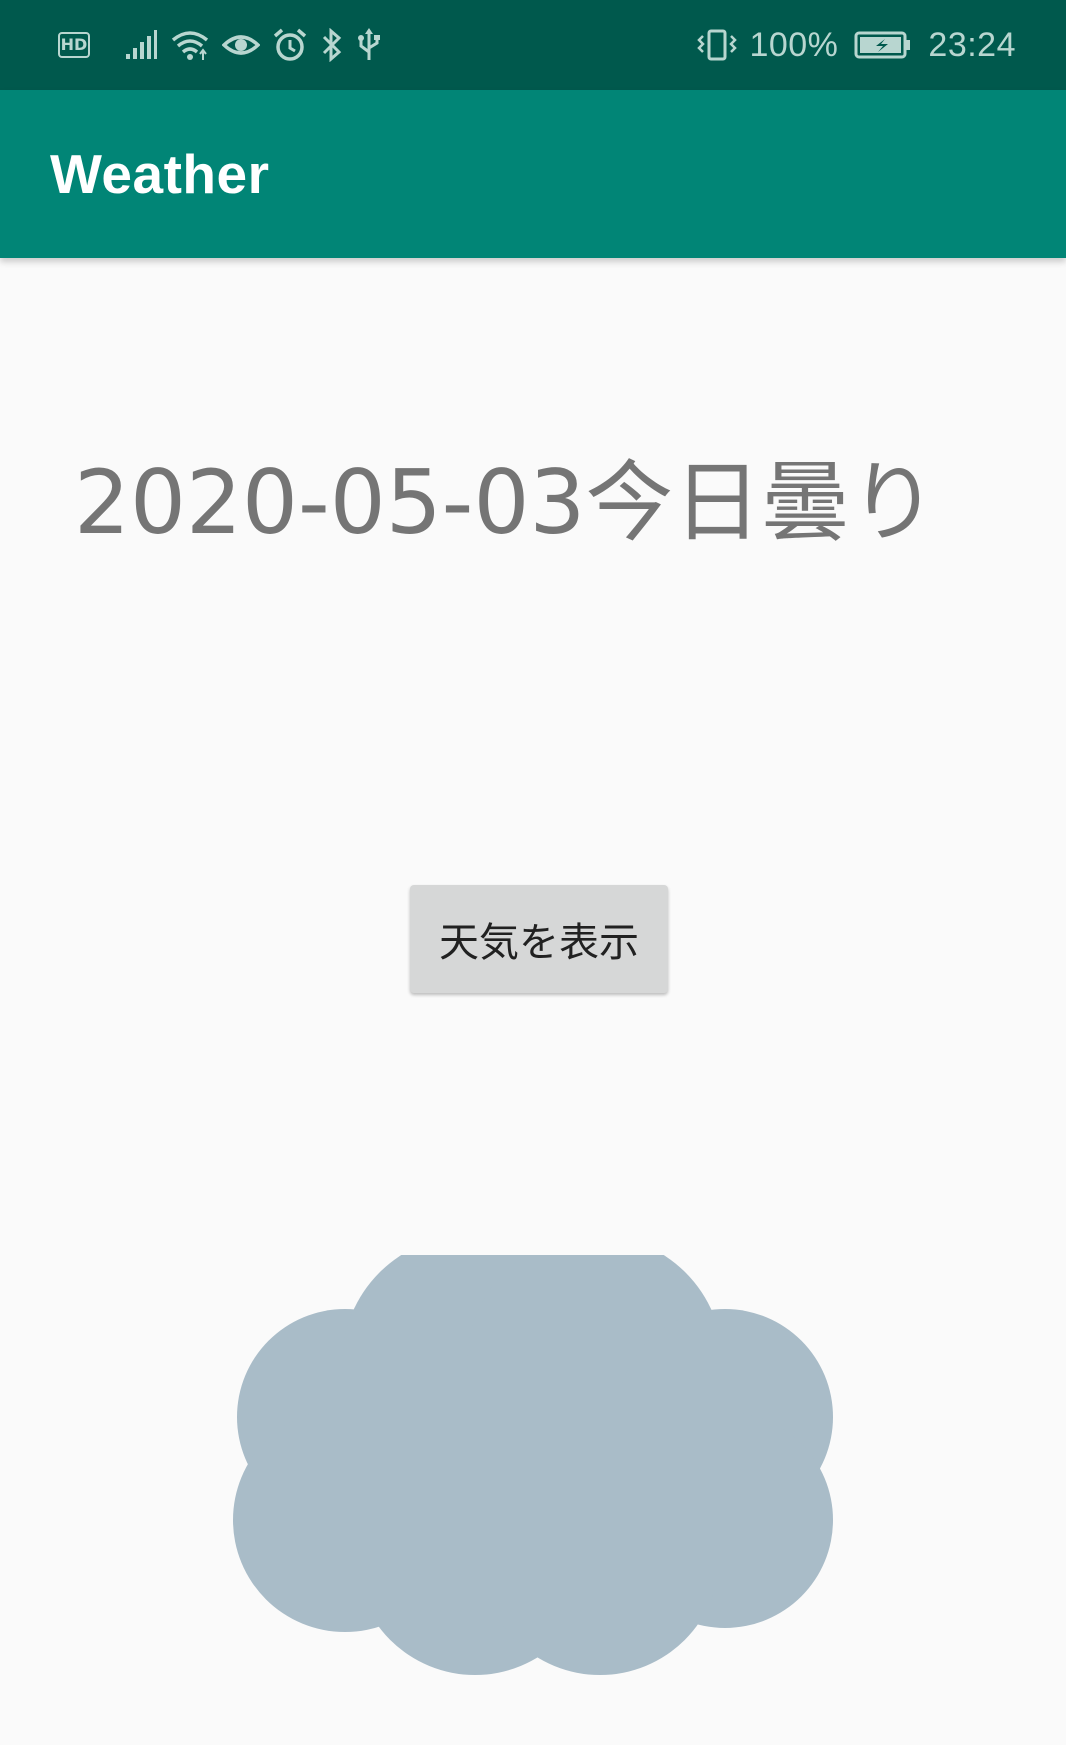  I want to click on clock-time: 23:24, so click(972, 44).